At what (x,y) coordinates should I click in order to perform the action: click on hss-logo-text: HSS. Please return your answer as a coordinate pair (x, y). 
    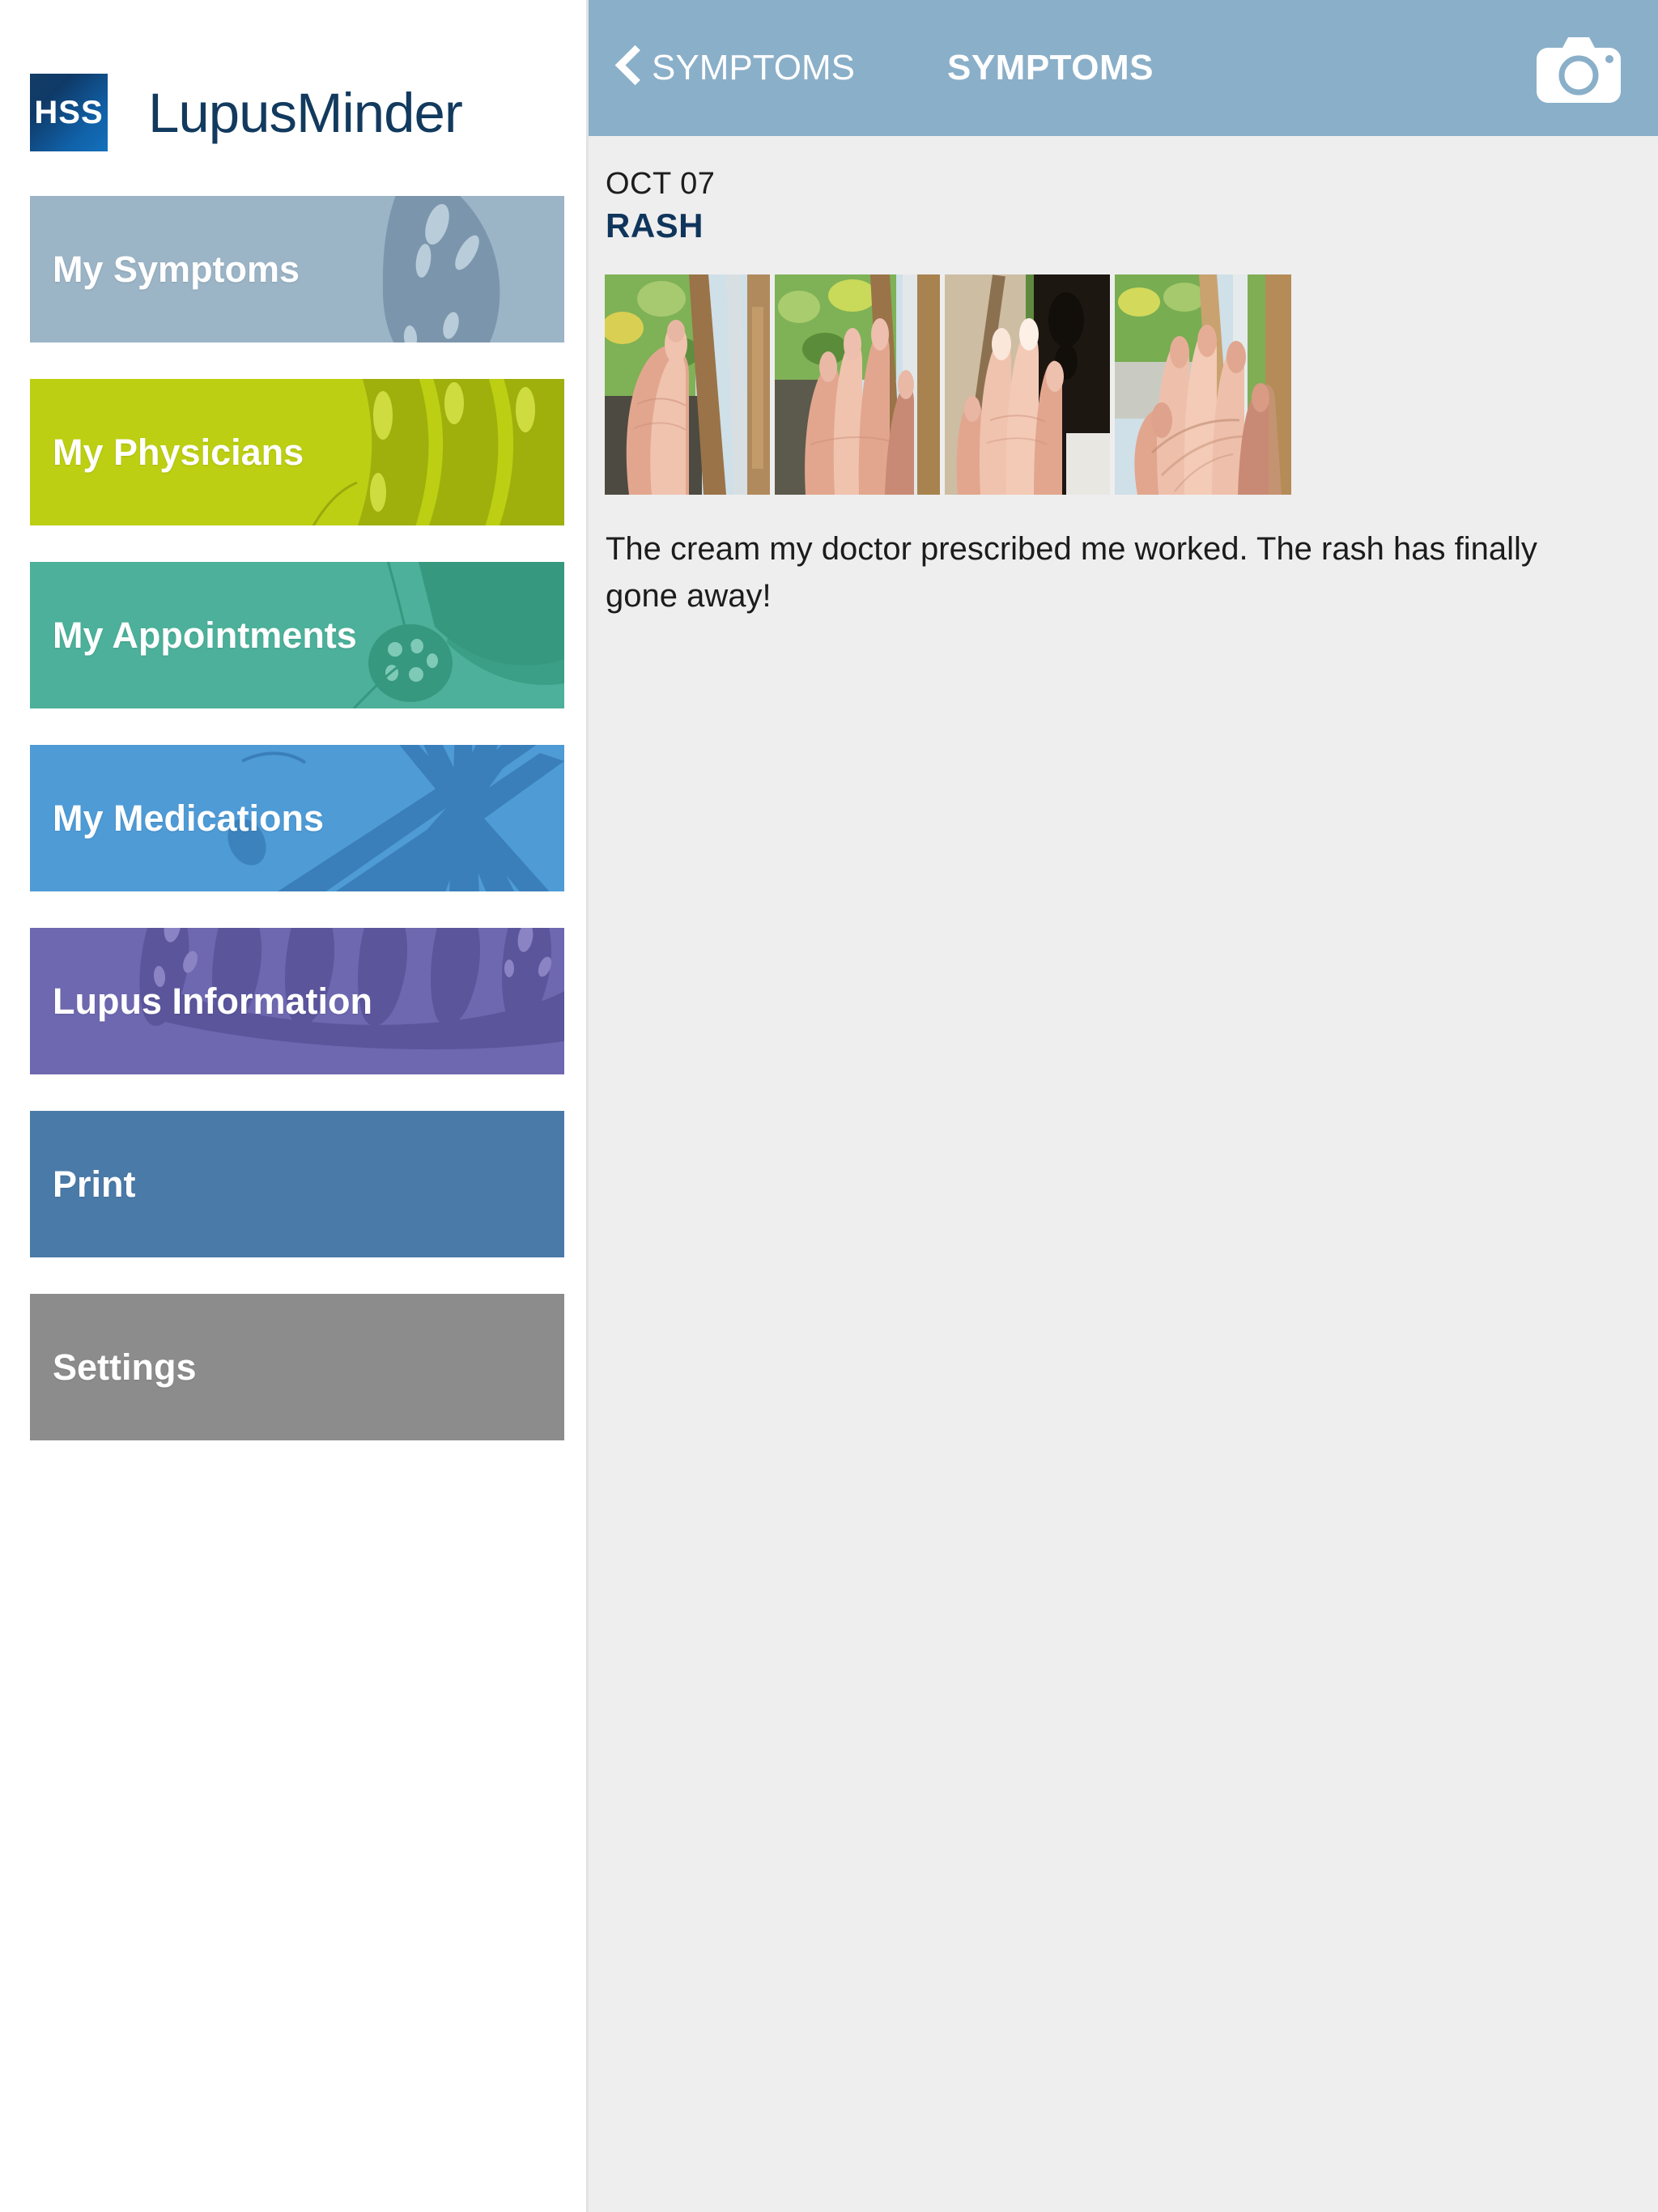
    Looking at the image, I should click on (69, 112).